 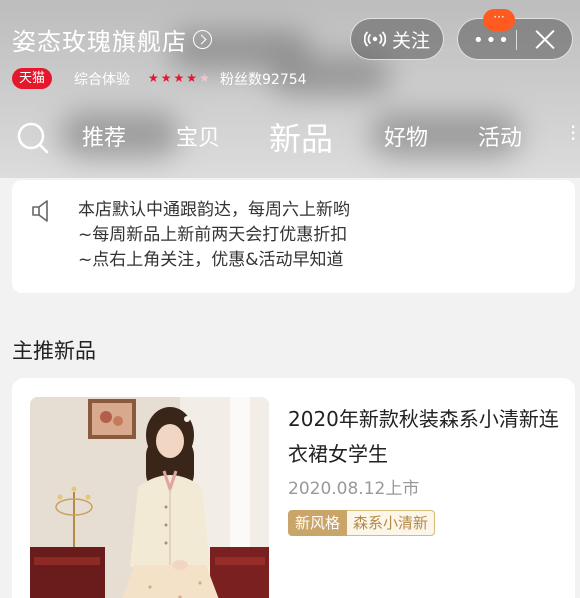 I want to click on tmall-badge: 天猫, so click(x=32, y=78).